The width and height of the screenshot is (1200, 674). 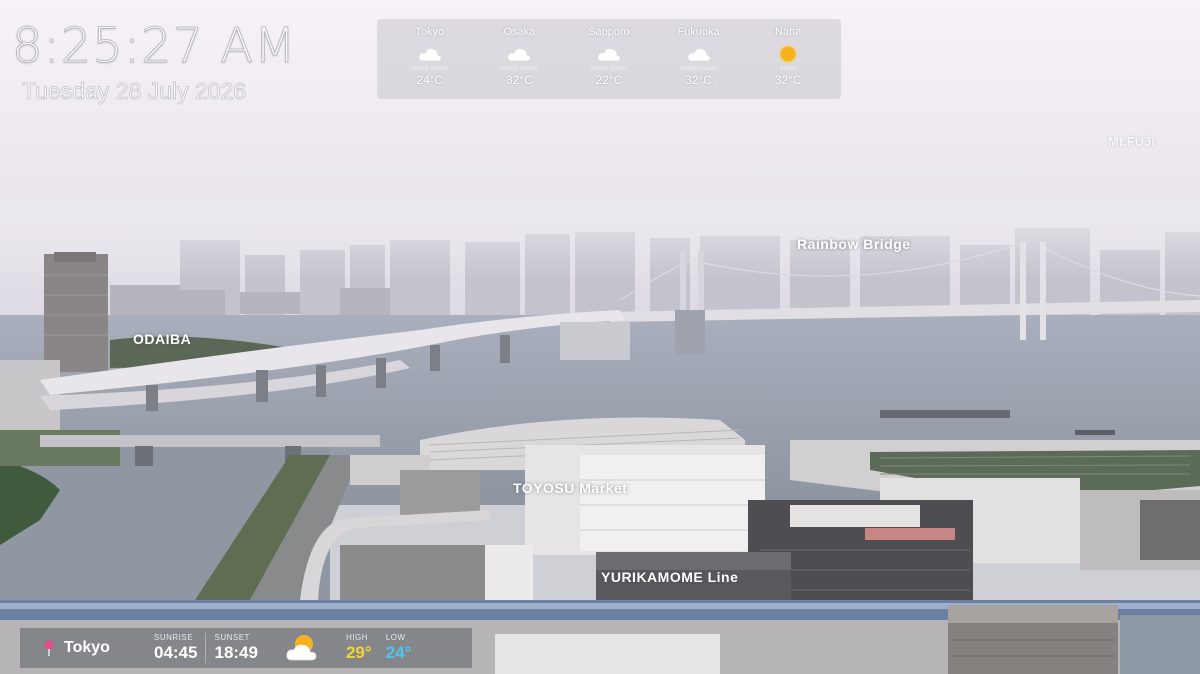 What do you see at coordinates (301, 648) in the screenshot?
I see `partly-cloudy-icon` at bounding box center [301, 648].